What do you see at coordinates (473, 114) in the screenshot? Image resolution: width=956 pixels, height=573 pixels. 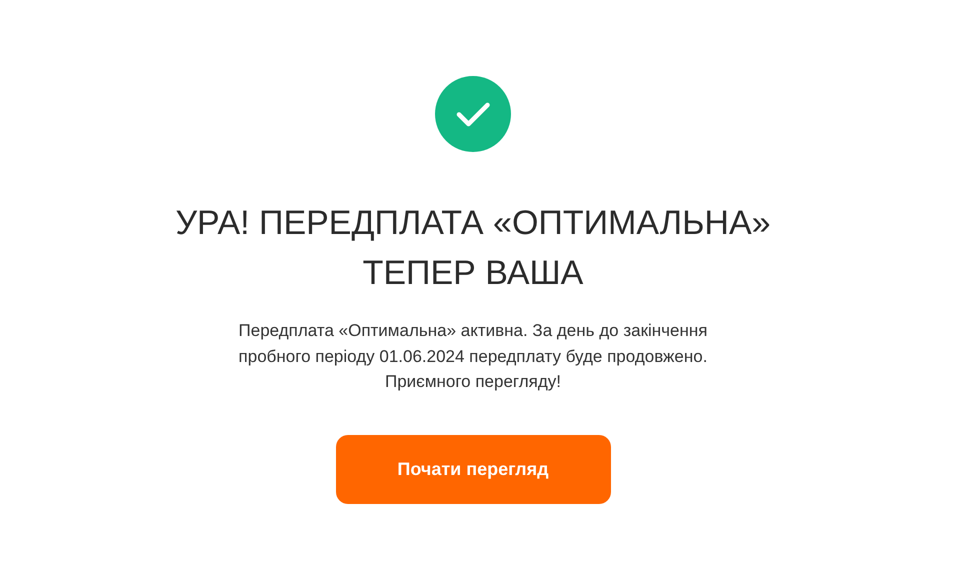 I see `checkmark-icon` at bounding box center [473, 114].